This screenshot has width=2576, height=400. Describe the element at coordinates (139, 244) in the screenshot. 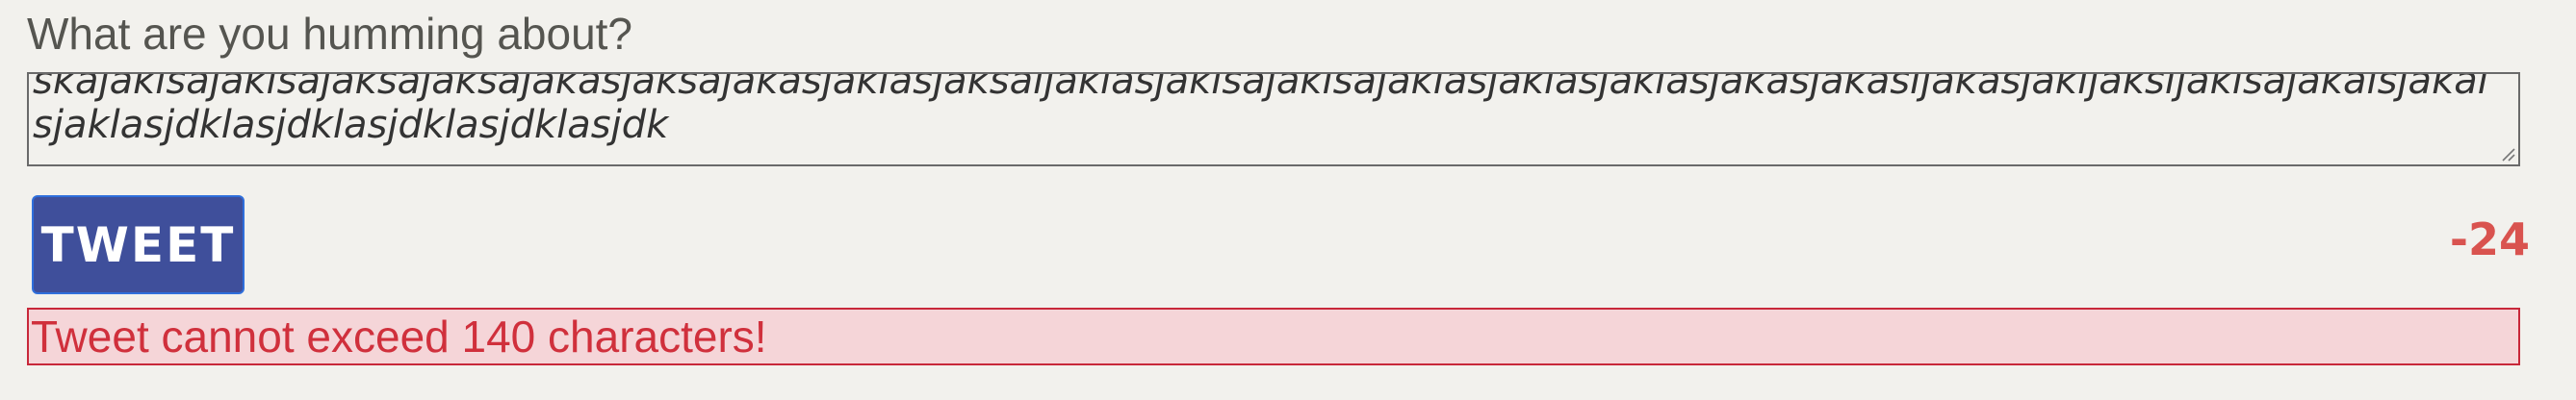

I see `tweet-button: TWEET` at that location.